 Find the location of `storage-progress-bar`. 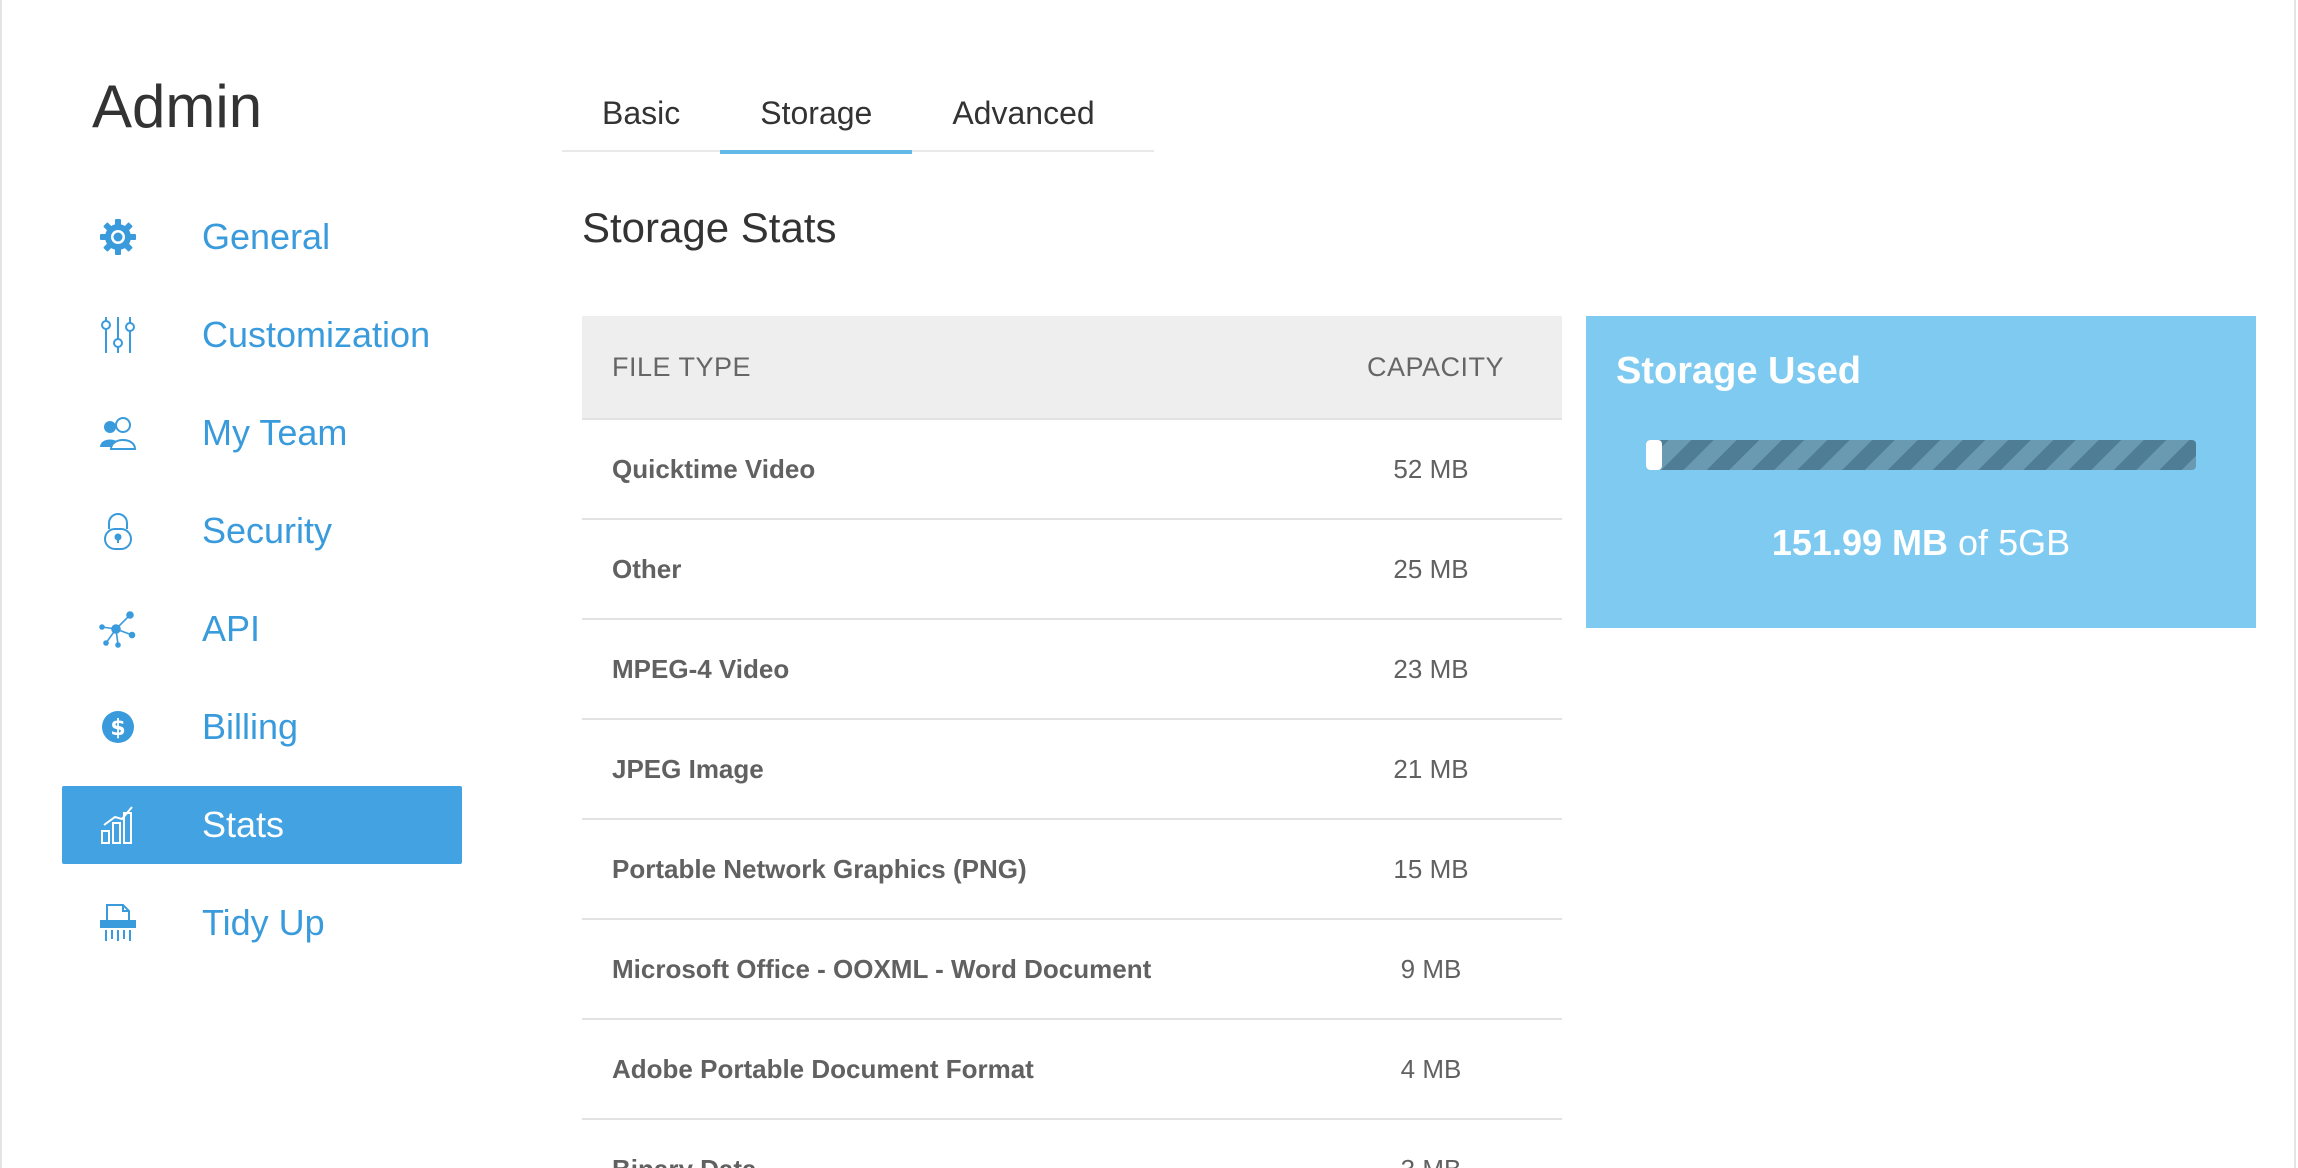

storage-progress-bar is located at coordinates (1921, 455).